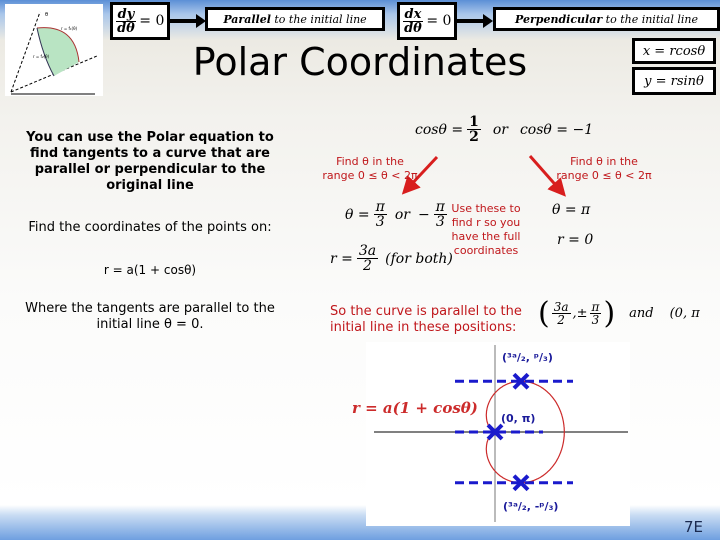  Describe the element at coordinates (341, 258) in the screenshot. I see `r-lhs: r =` at that location.